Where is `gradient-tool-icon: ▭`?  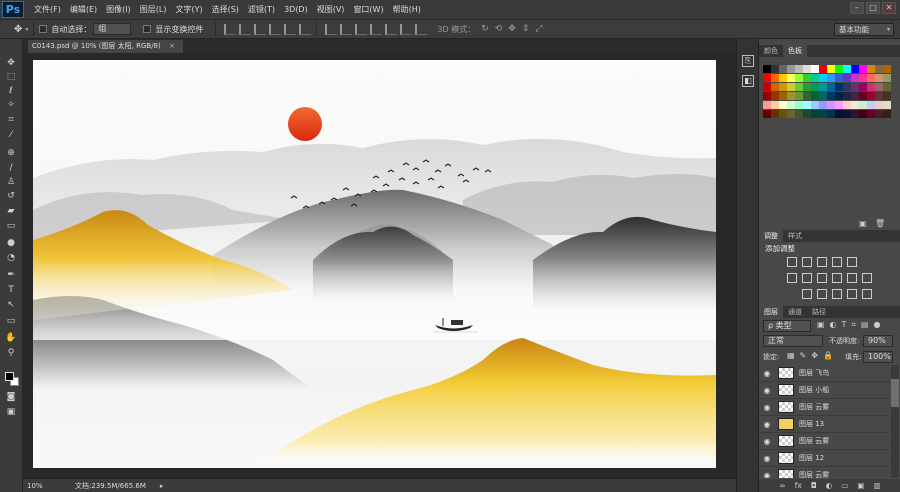
gradient-tool-icon: ▭ is located at coordinates (11, 226).